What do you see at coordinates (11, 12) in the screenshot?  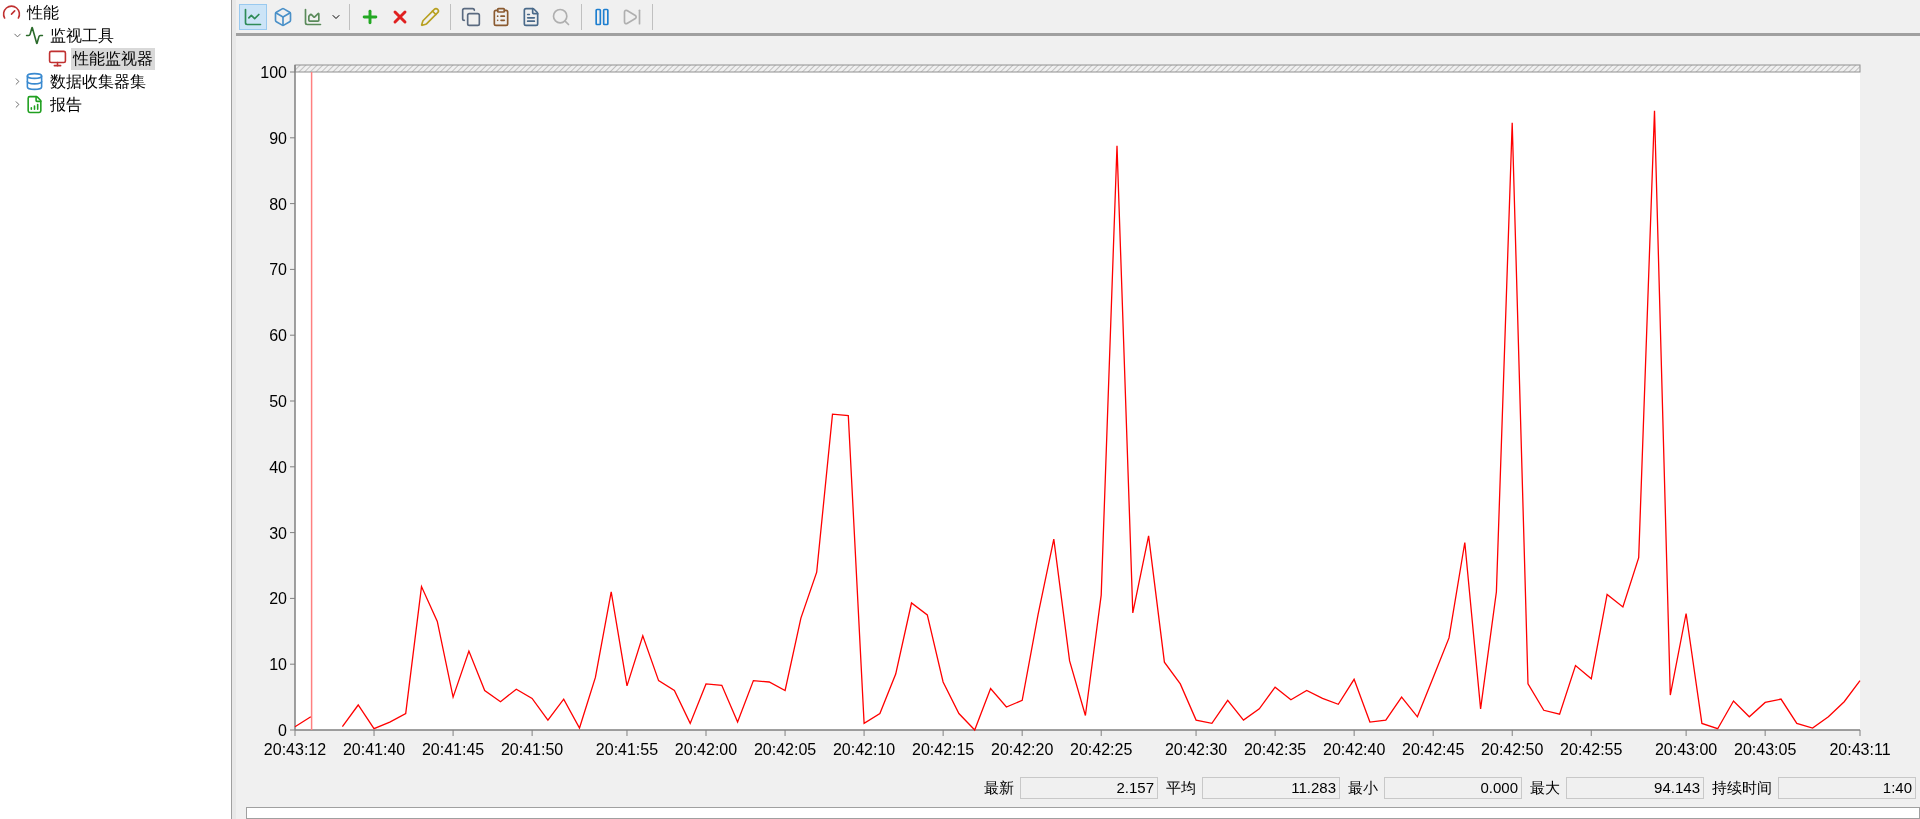 I see `gauge-icon` at bounding box center [11, 12].